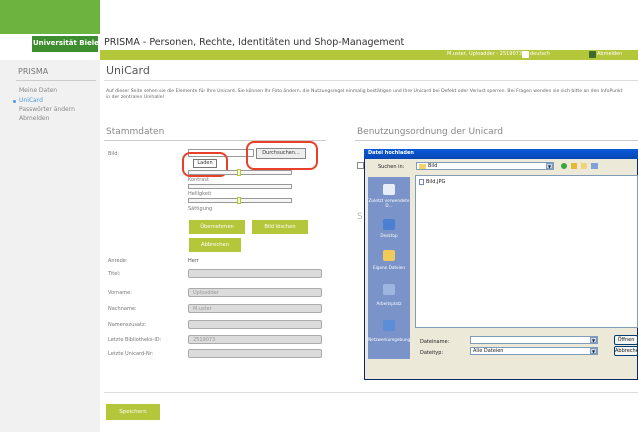 The image size is (638, 432). What do you see at coordinates (14, 101) in the screenshot?
I see `active-bullet-icon` at bounding box center [14, 101].